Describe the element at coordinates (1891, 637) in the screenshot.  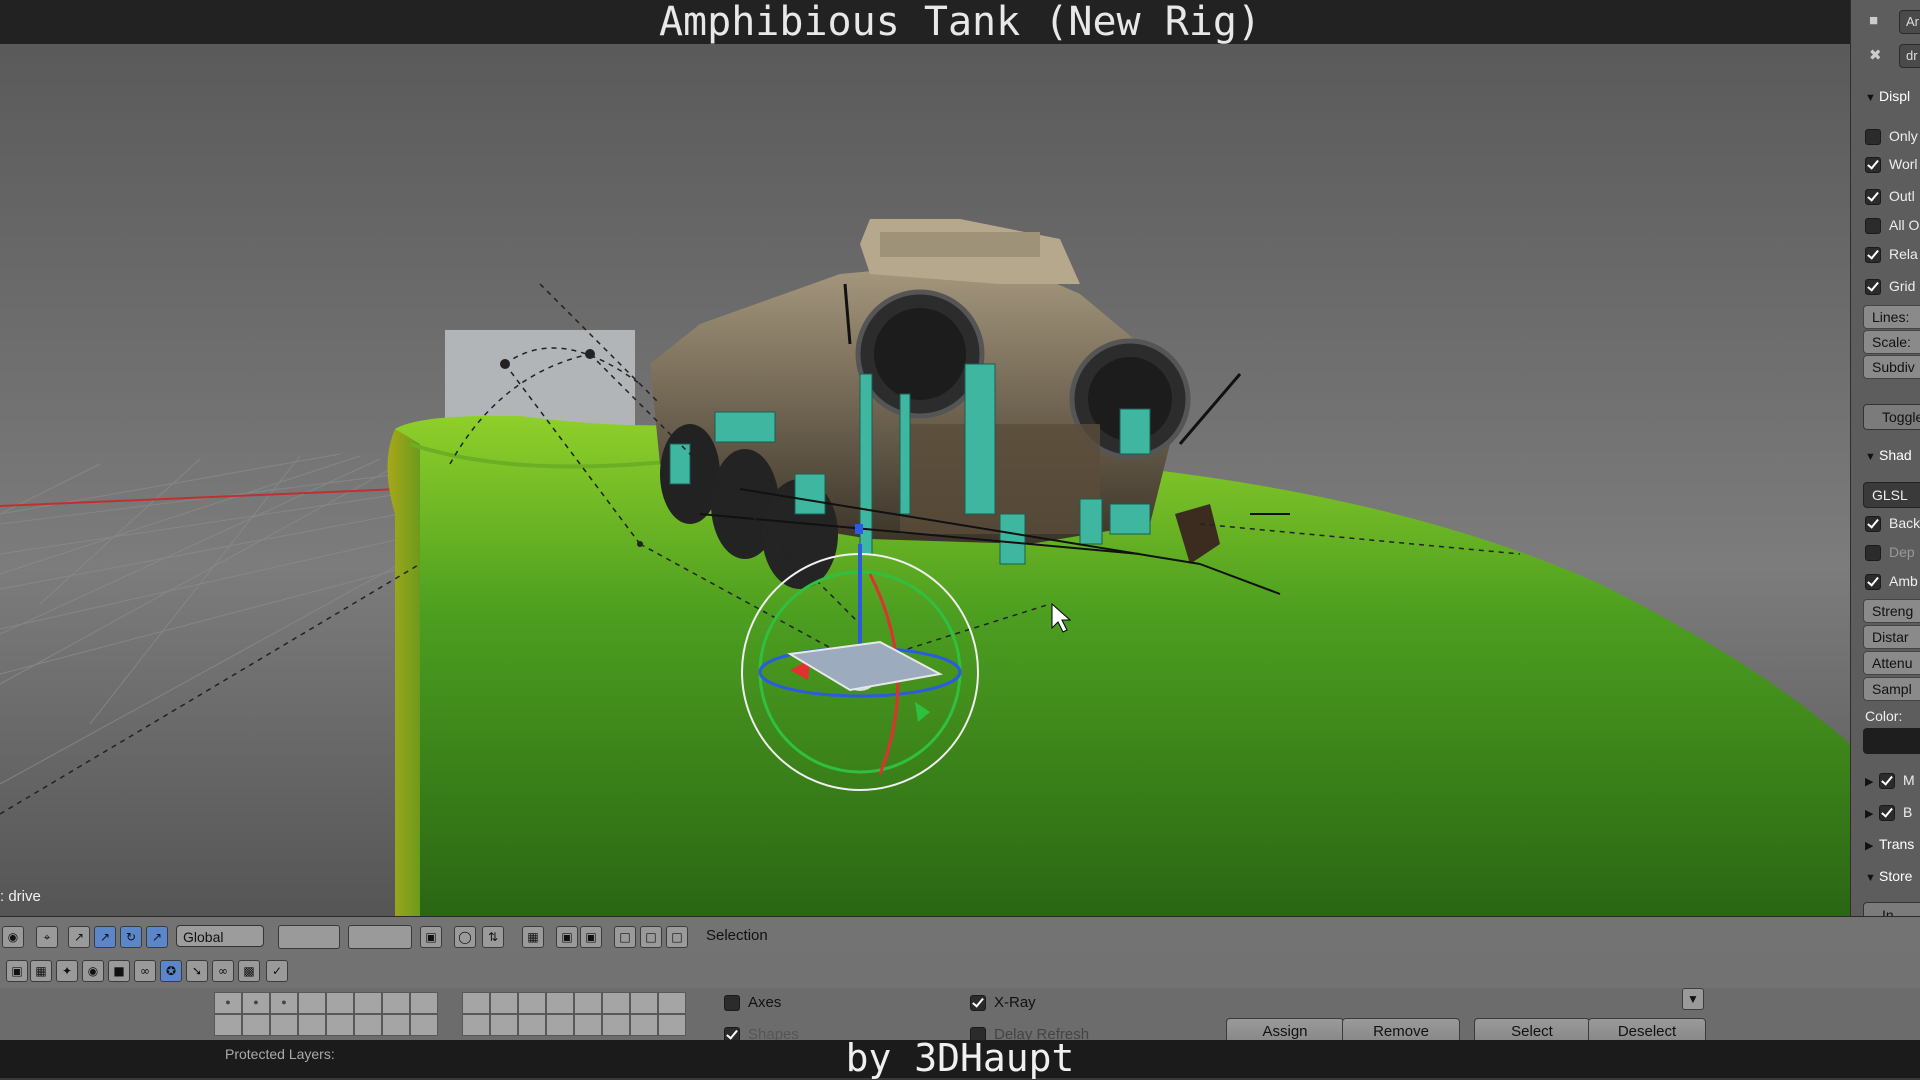
I see `ao-distance-field: Distar` at that location.